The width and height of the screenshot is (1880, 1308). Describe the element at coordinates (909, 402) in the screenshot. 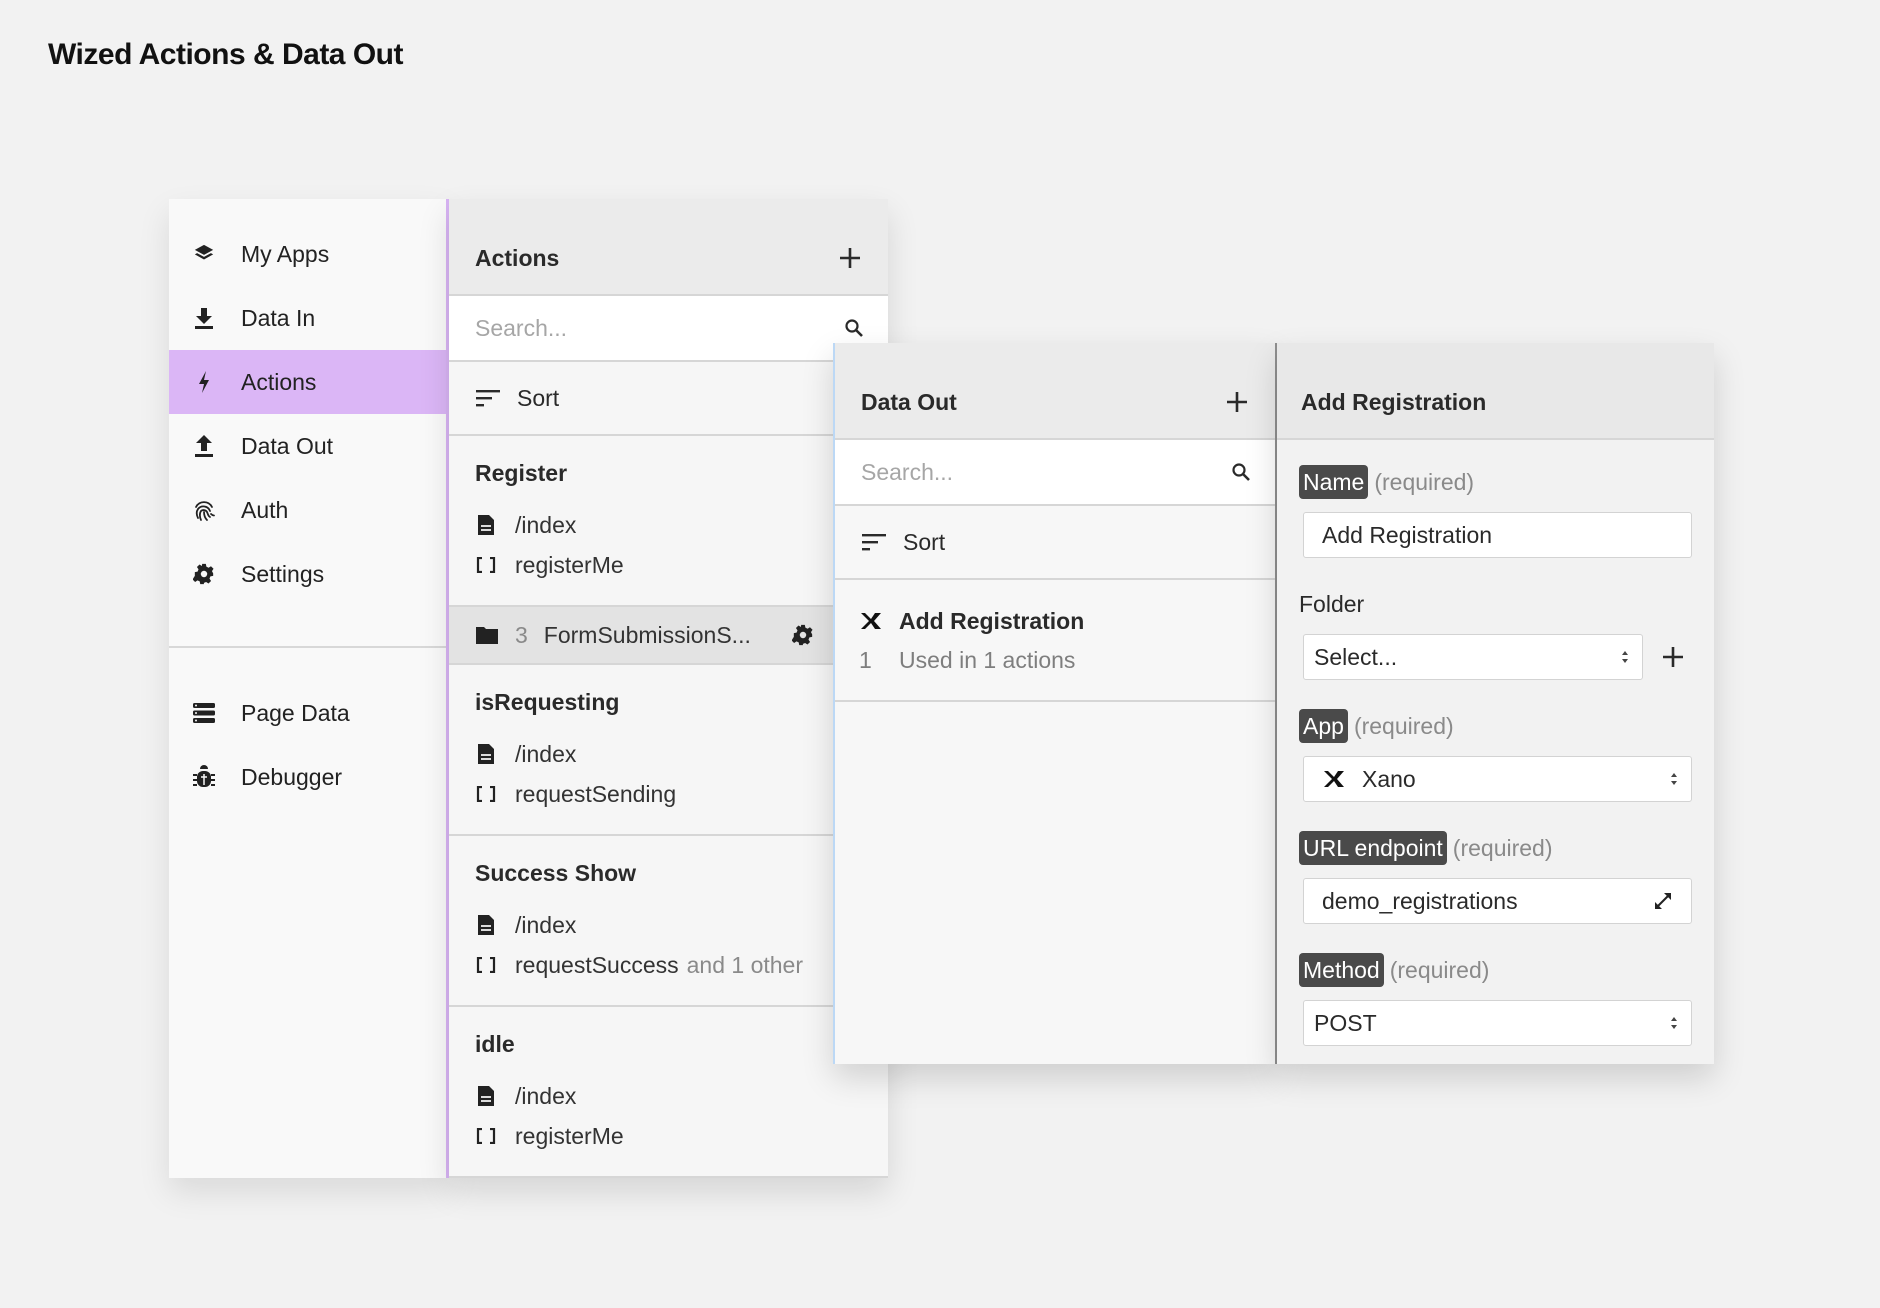

I see `dataout-title: Data Out` at that location.